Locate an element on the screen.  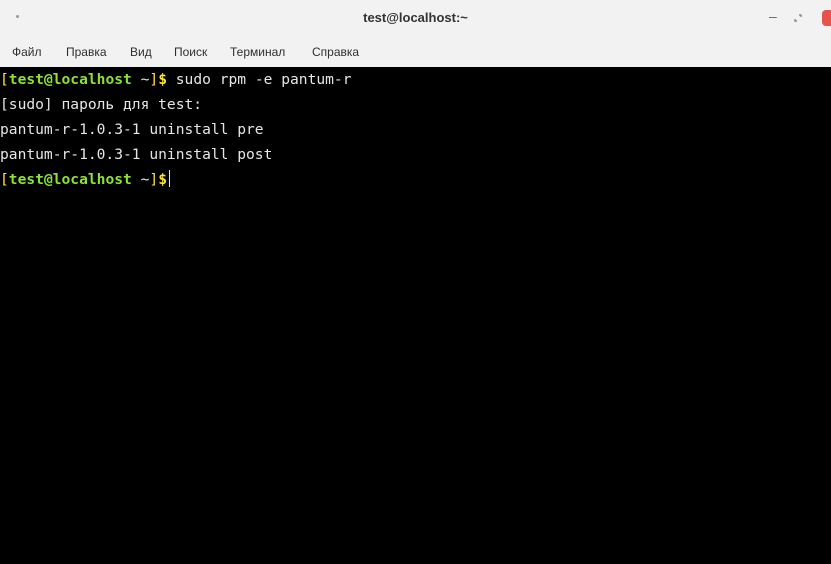
maximize-icon is located at coordinates (798, 18).